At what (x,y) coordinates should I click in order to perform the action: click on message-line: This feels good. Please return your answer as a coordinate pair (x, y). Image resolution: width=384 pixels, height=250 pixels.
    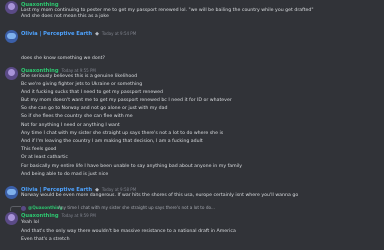
    Looking at the image, I should click on (39, 149).